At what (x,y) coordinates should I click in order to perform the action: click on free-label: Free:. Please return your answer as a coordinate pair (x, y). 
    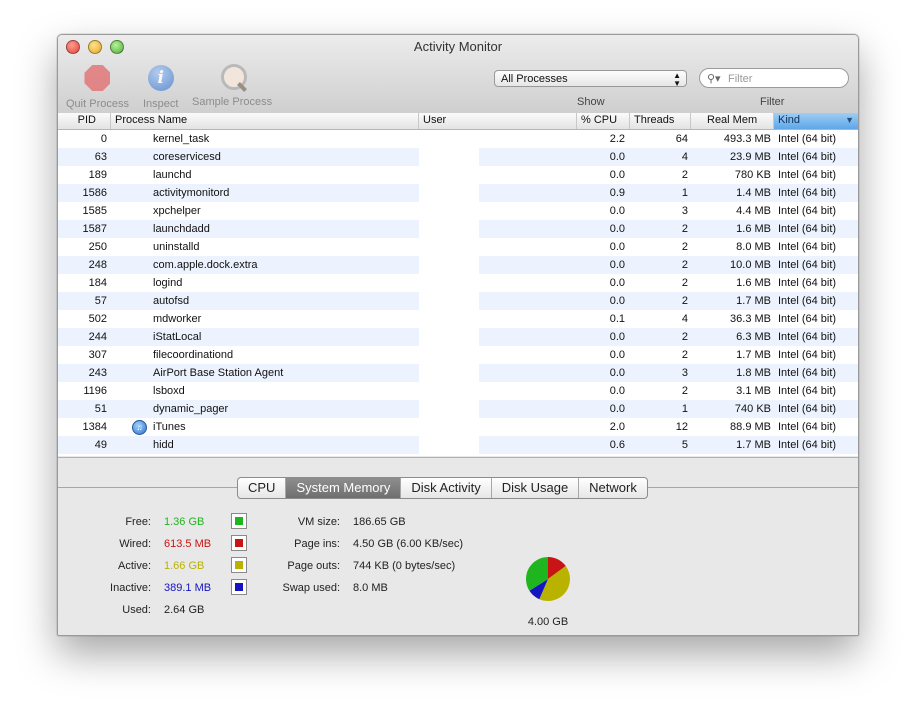
    Looking at the image, I should click on (138, 522).